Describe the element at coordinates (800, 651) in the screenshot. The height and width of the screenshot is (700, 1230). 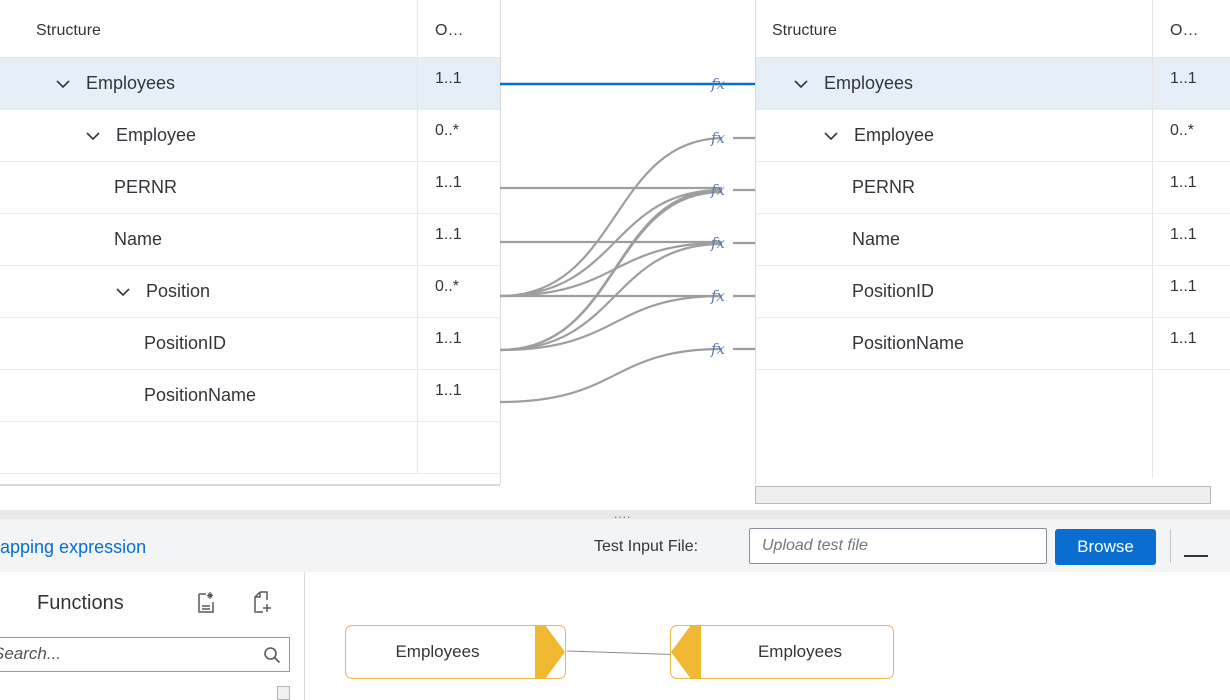
I see `target-node-label: Employees` at that location.